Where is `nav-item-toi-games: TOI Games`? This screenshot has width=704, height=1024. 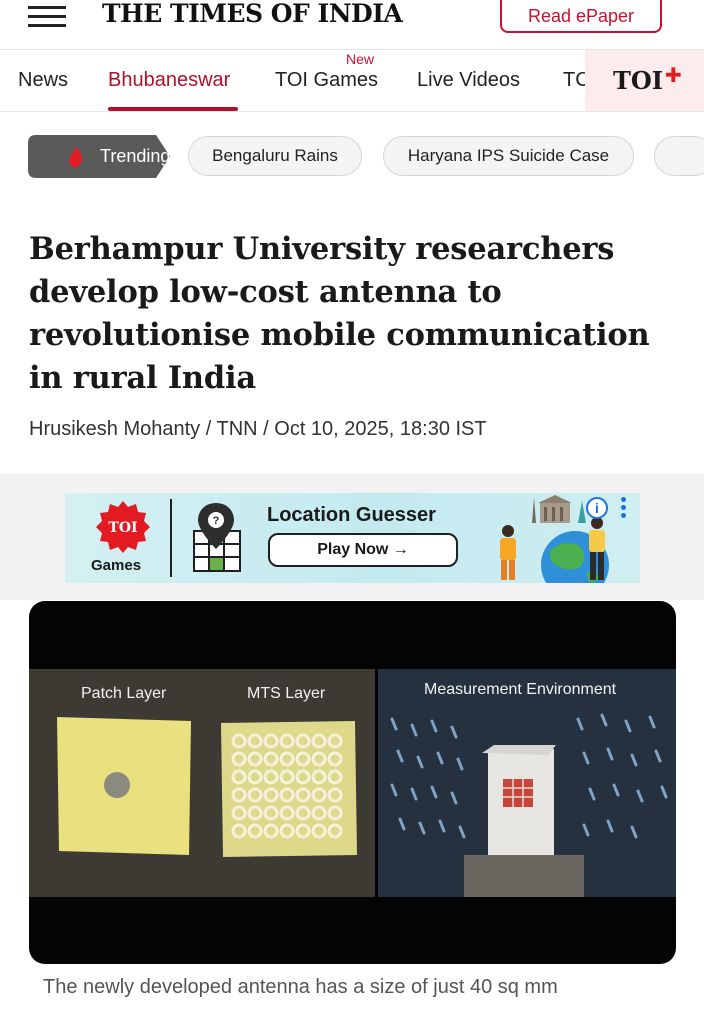 nav-item-toi-games: TOI Games is located at coordinates (326, 80).